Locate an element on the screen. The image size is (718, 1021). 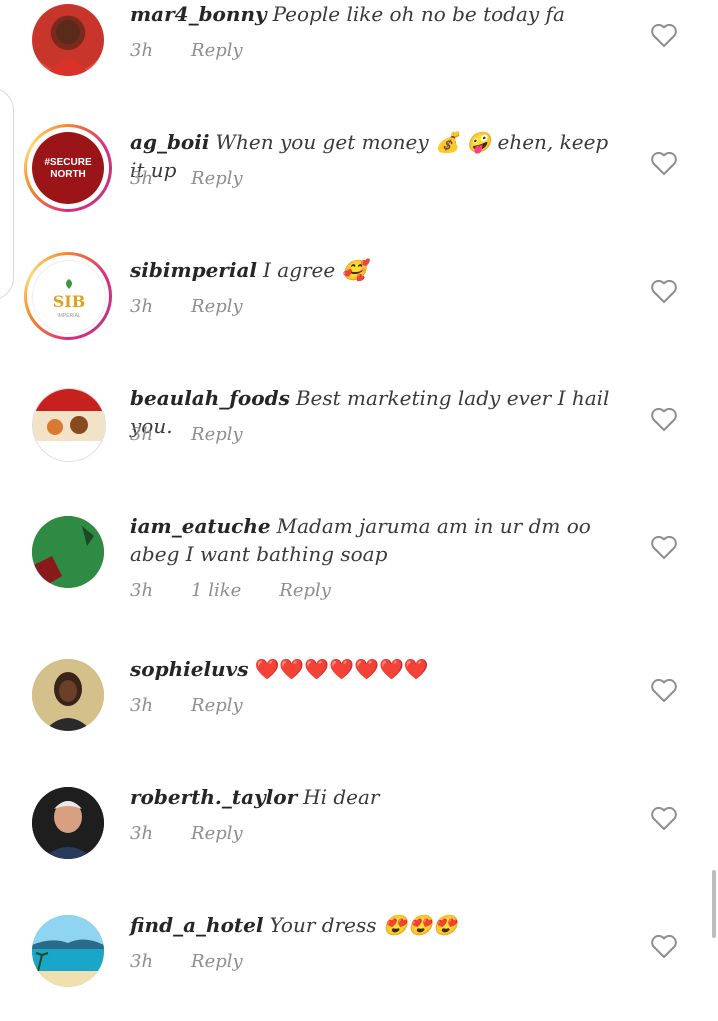
secure-north-logo: #SECURE NORTH is located at coordinates (68, 168).